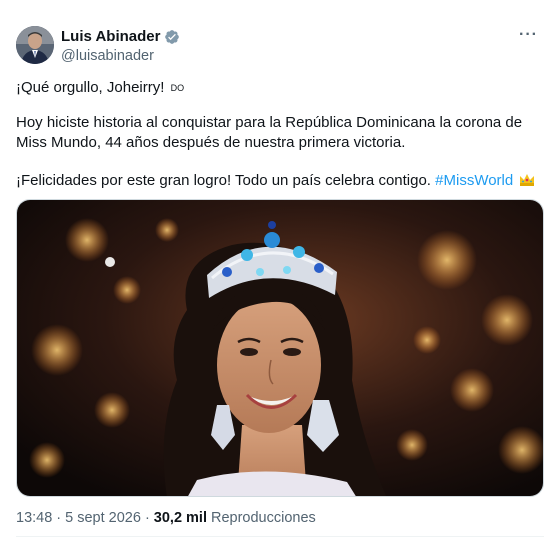 The width and height of the screenshot is (560, 543). Describe the element at coordinates (90, 87) in the screenshot. I see `tweet-line-1-text: ¡Qué orgullo, Joheirry!` at that location.